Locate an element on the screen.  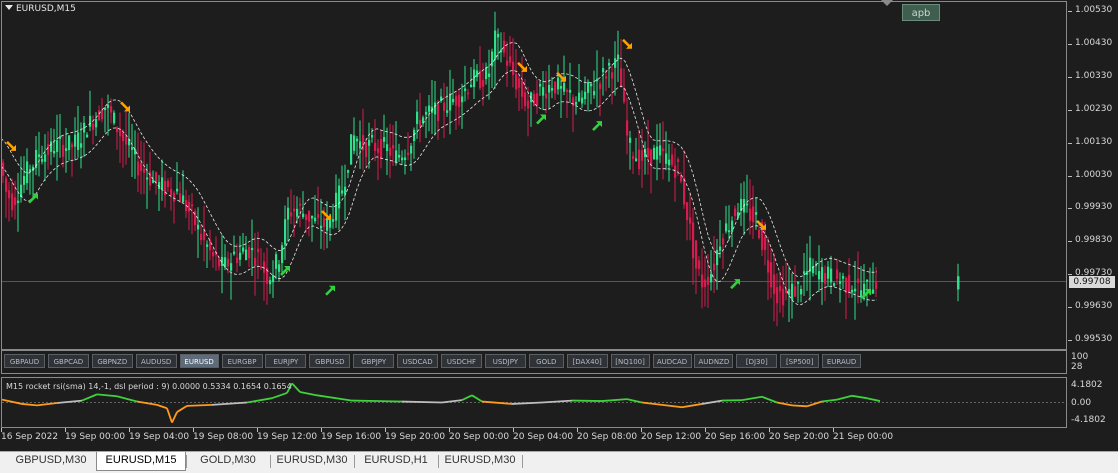
symbol-button-gbpusd: GBPUSD is located at coordinates (330, 361).